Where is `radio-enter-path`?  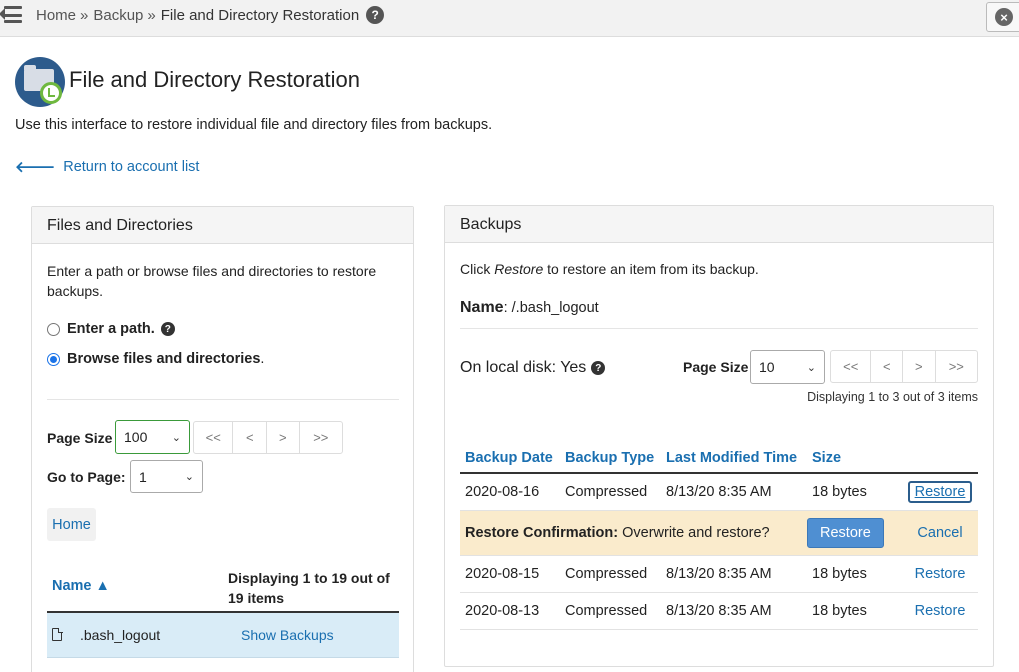 radio-enter-path is located at coordinates (53, 329).